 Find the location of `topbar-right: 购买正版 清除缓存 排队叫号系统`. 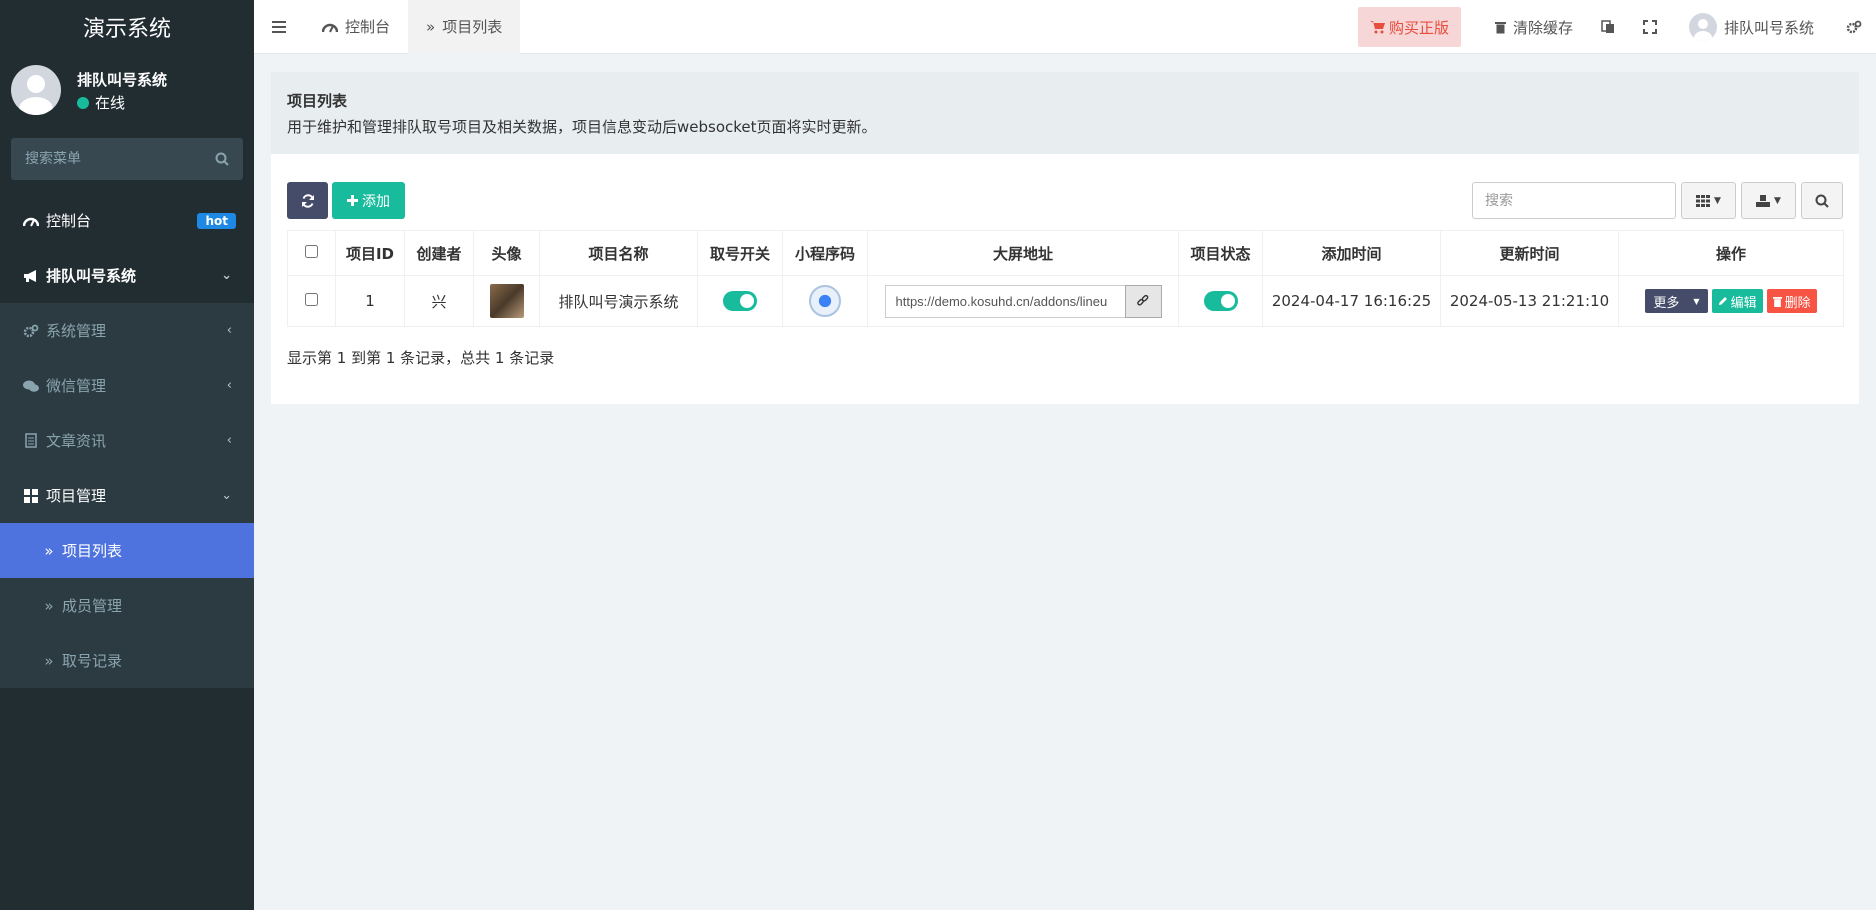

topbar-right: 购买正版 清除缓存 排队叫号系统 is located at coordinates (1616, 27).